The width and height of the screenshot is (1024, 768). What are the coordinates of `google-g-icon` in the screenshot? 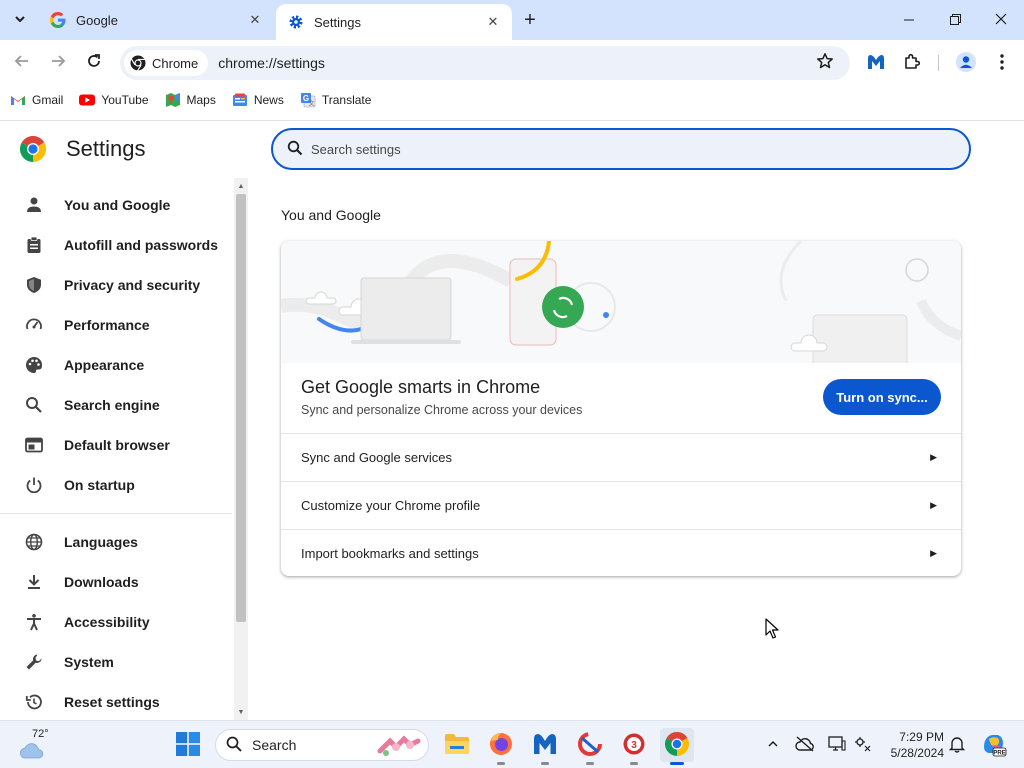 It's located at (58, 20).